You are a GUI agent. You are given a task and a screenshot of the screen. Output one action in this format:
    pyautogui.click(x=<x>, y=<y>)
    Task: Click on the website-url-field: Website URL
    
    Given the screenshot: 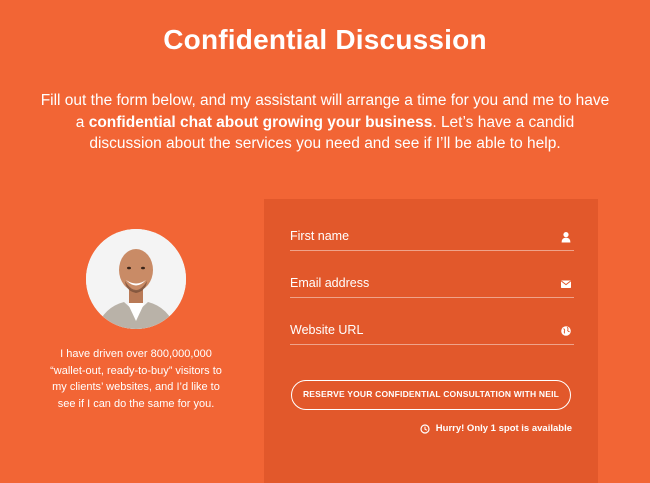 What is the action you would take?
    pyautogui.click(x=432, y=321)
    